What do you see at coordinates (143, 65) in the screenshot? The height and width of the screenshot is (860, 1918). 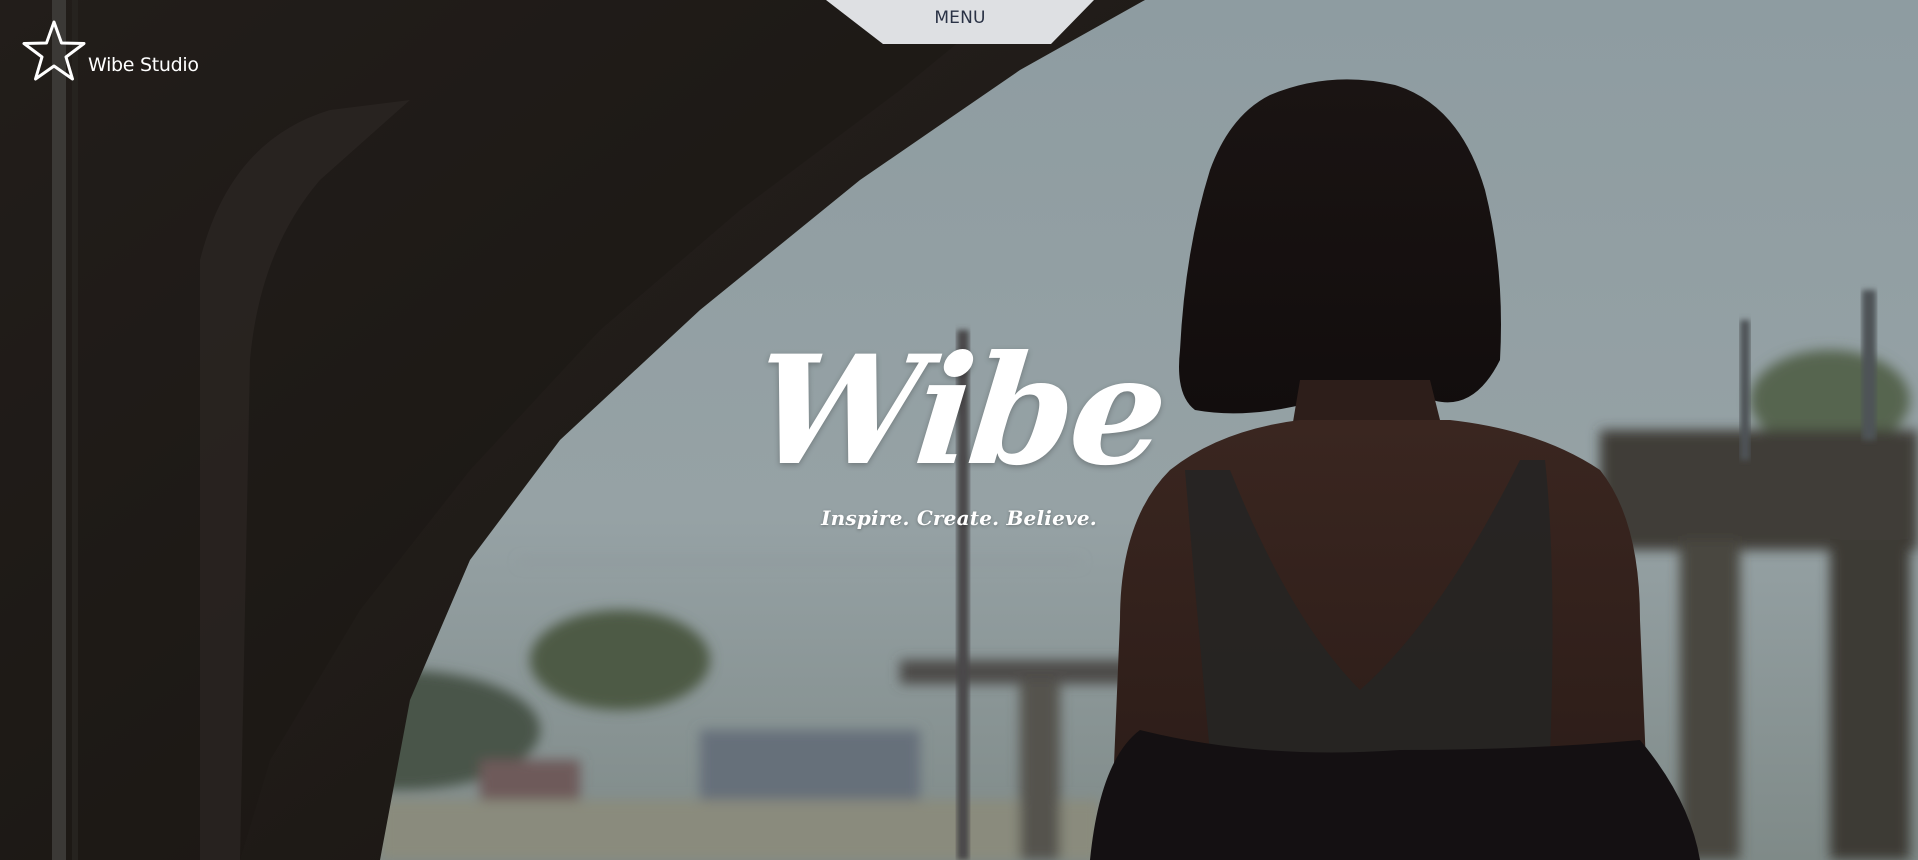 I see `brand-name: Wibe Studio` at bounding box center [143, 65].